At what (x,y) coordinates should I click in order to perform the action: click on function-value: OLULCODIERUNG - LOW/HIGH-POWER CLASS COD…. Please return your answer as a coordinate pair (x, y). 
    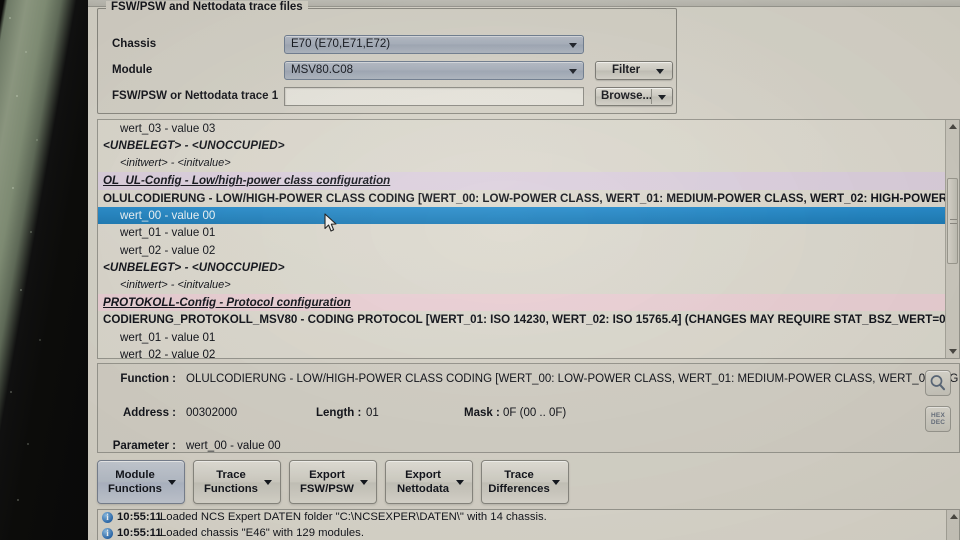
    Looking at the image, I should click on (572, 379).